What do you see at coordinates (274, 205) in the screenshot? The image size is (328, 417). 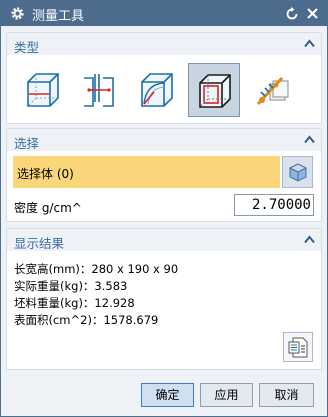 I see `density-input: 2.70000` at bounding box center [274, 205].